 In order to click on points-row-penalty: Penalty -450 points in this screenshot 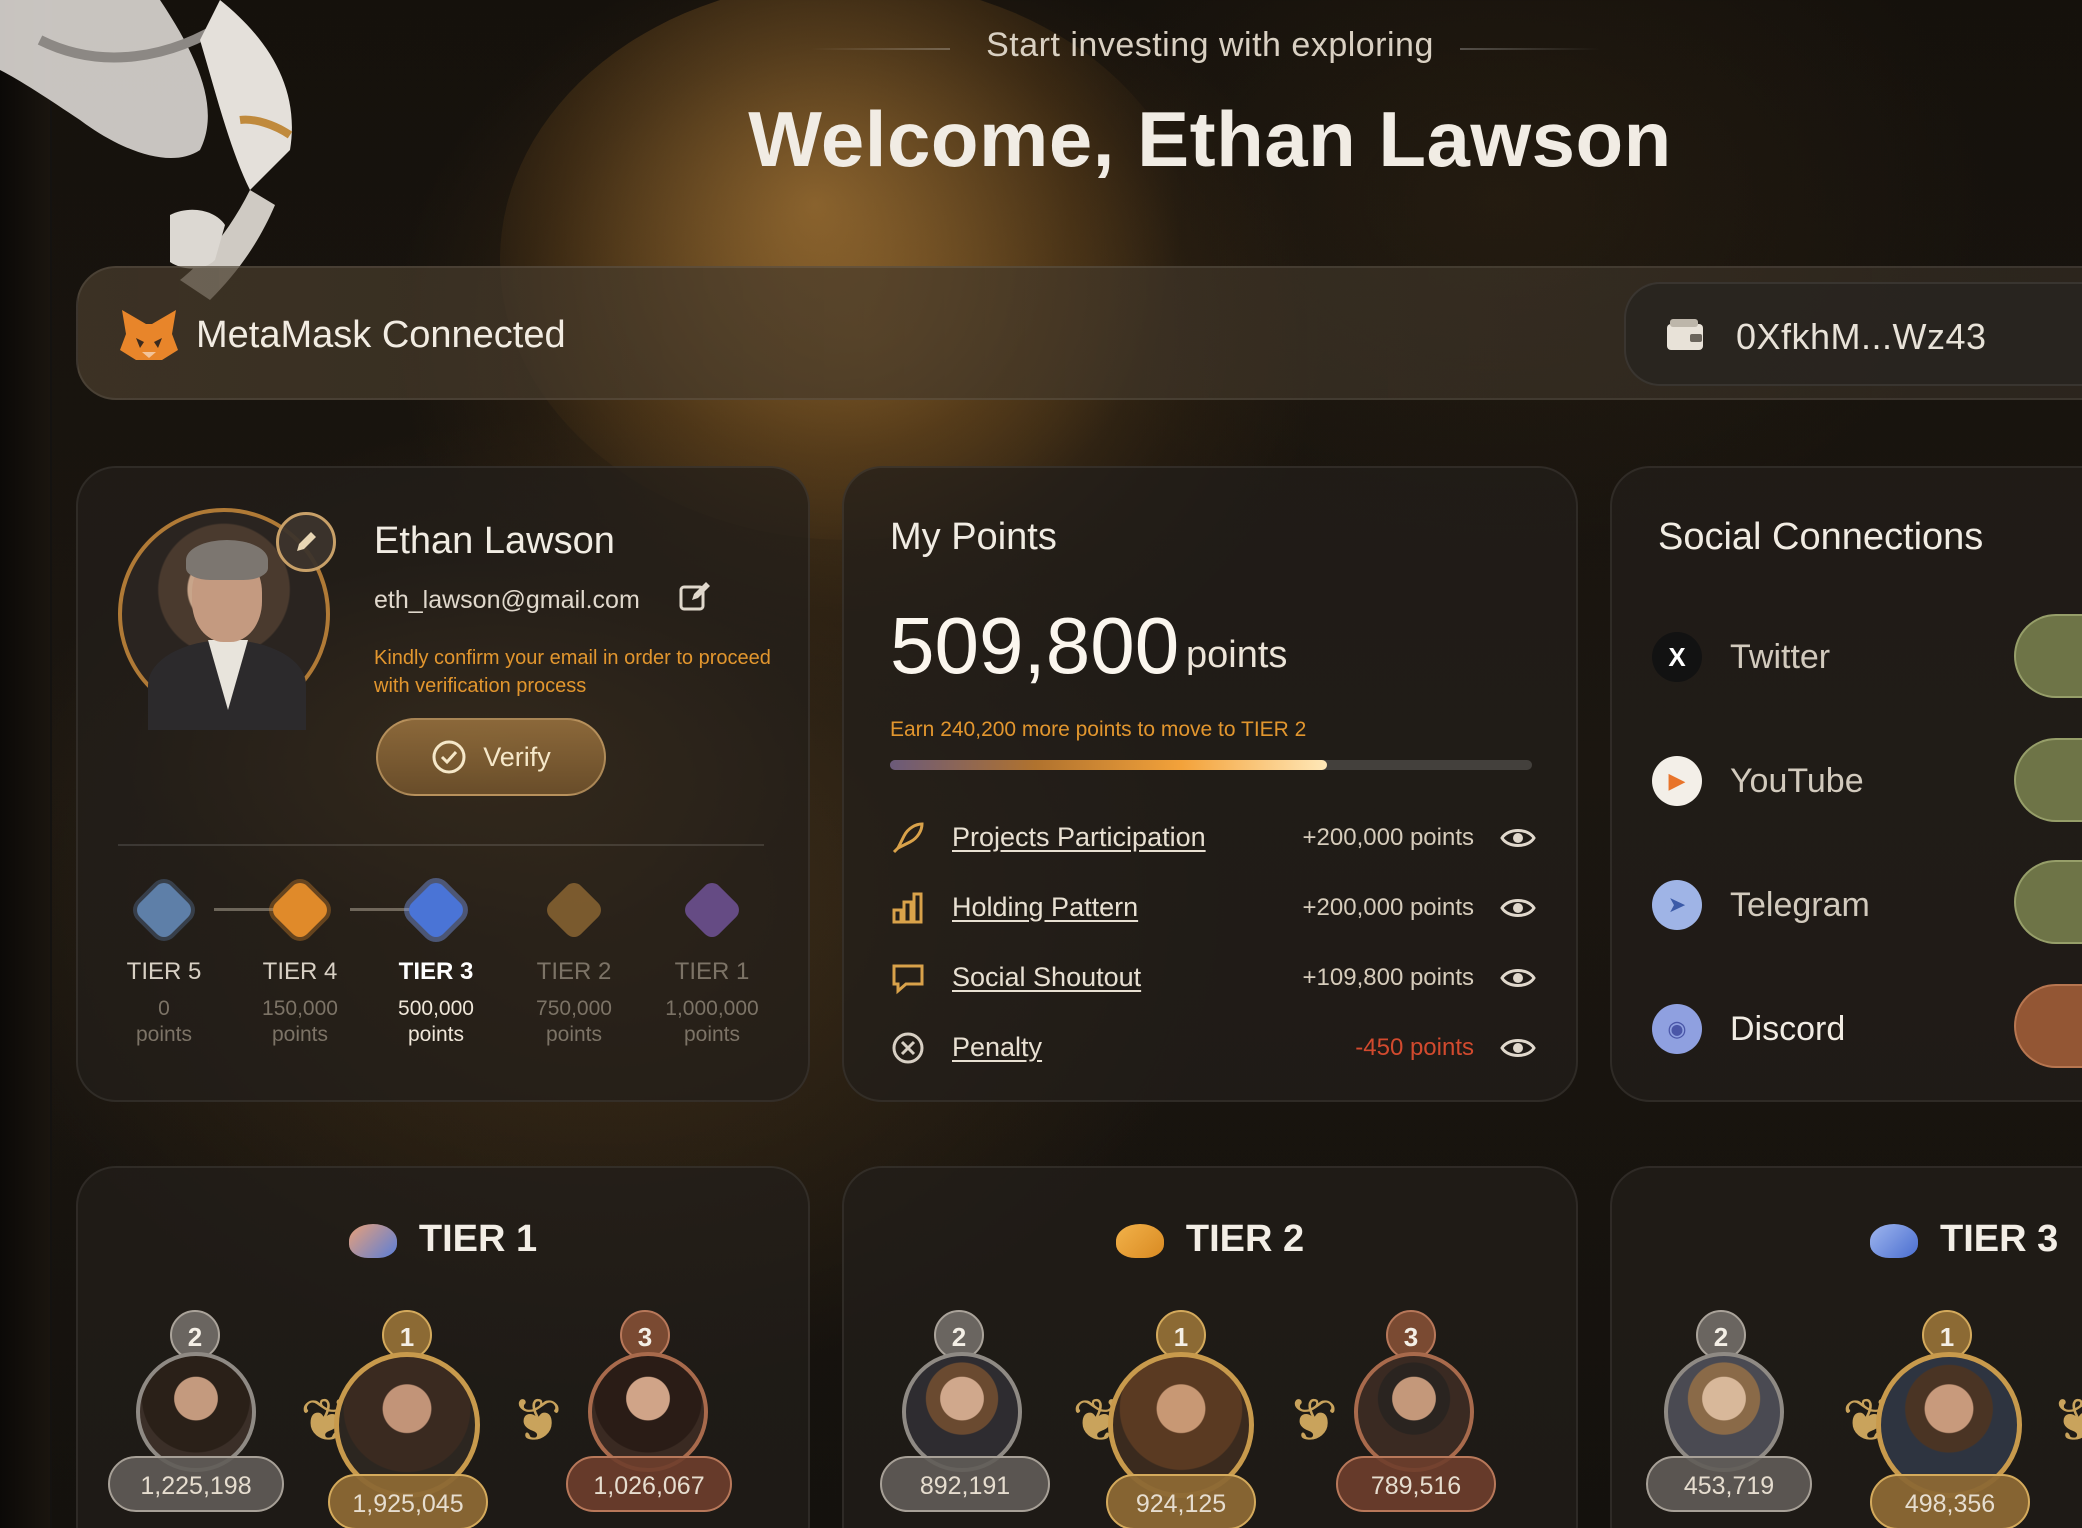, I will do `click(1215, 1049)`.